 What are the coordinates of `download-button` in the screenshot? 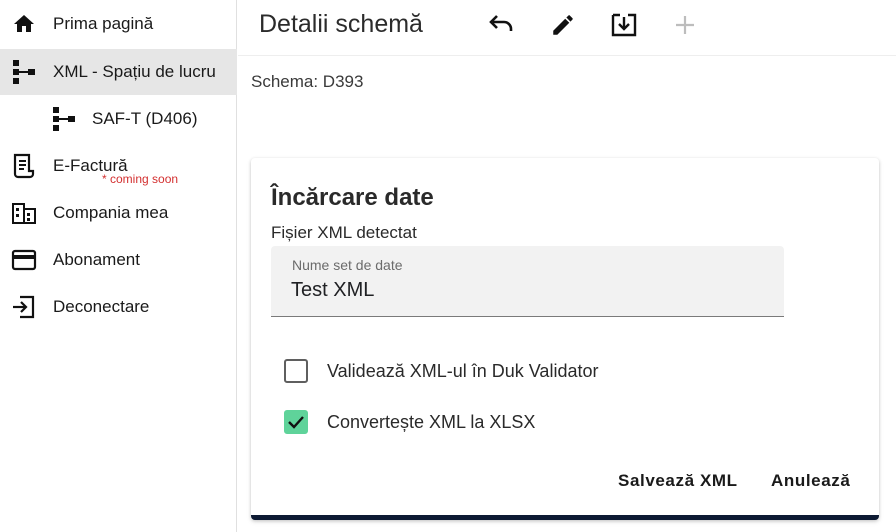 It's located at (624, 25).